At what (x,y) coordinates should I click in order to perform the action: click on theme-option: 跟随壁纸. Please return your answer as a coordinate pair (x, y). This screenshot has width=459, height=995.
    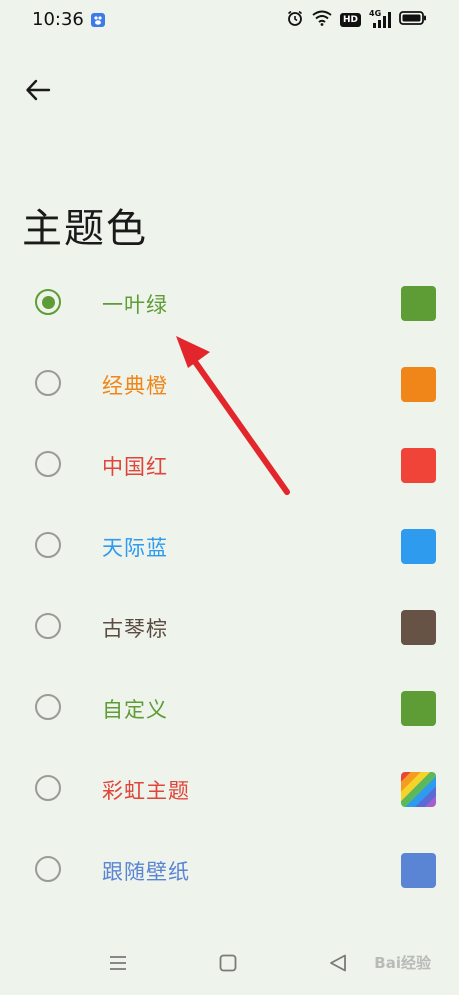
    Looking at the image, I should click on (229, 870).